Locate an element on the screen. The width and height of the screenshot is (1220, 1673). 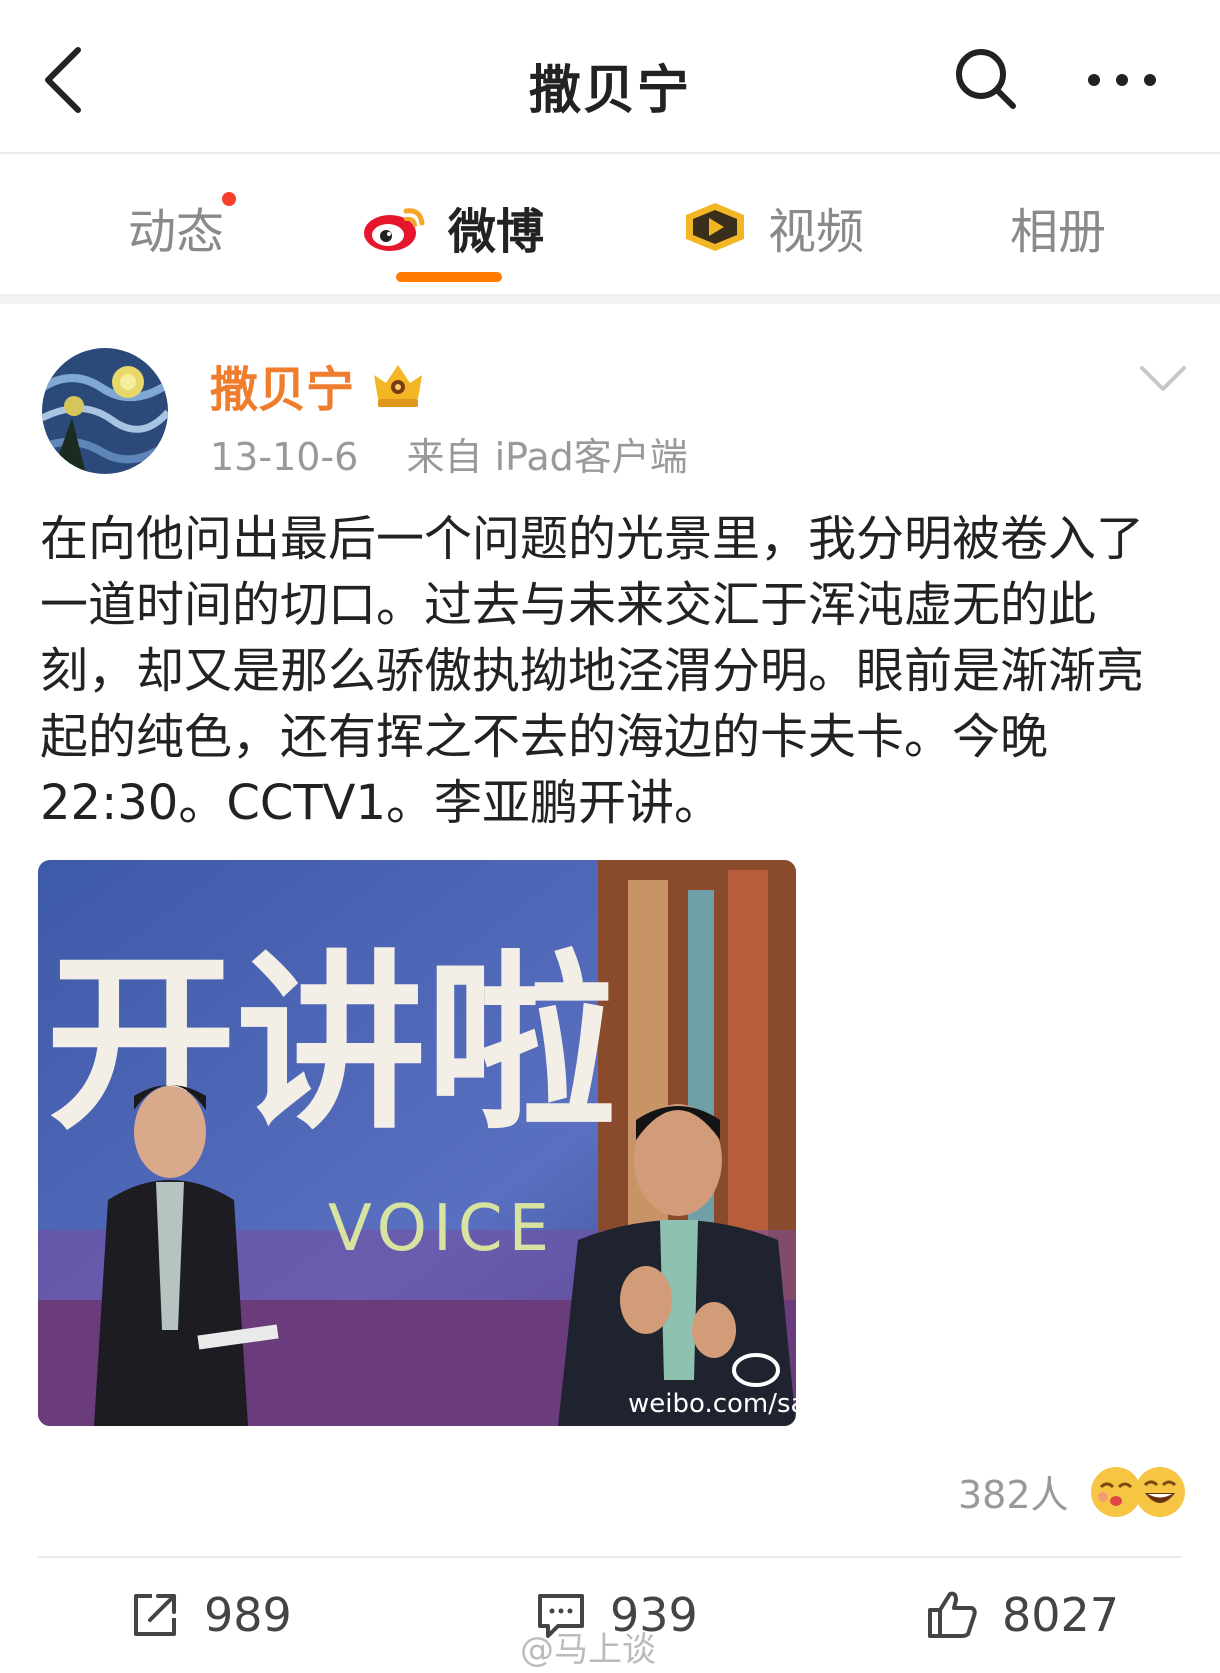
search-button is located at coordinates (986, 79).